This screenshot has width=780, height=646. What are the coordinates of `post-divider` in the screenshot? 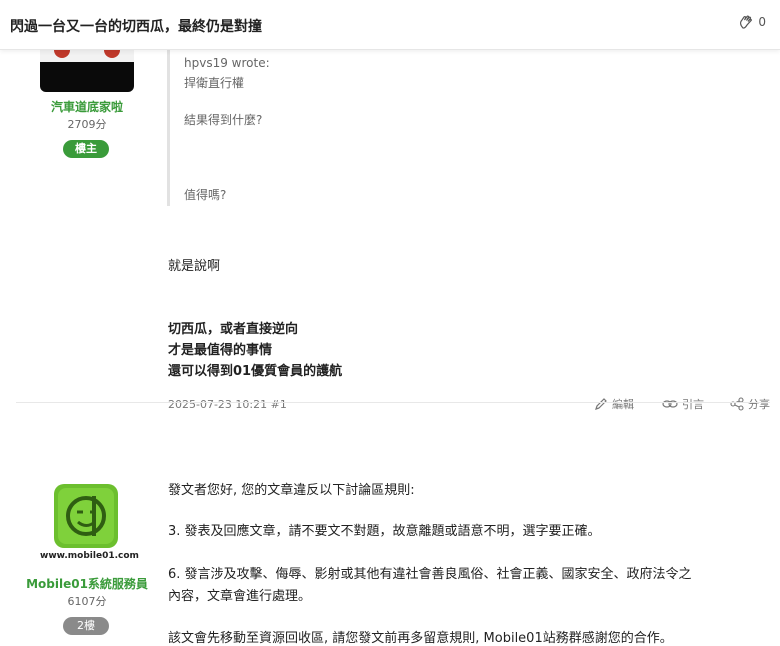 It's located at (393, 402).